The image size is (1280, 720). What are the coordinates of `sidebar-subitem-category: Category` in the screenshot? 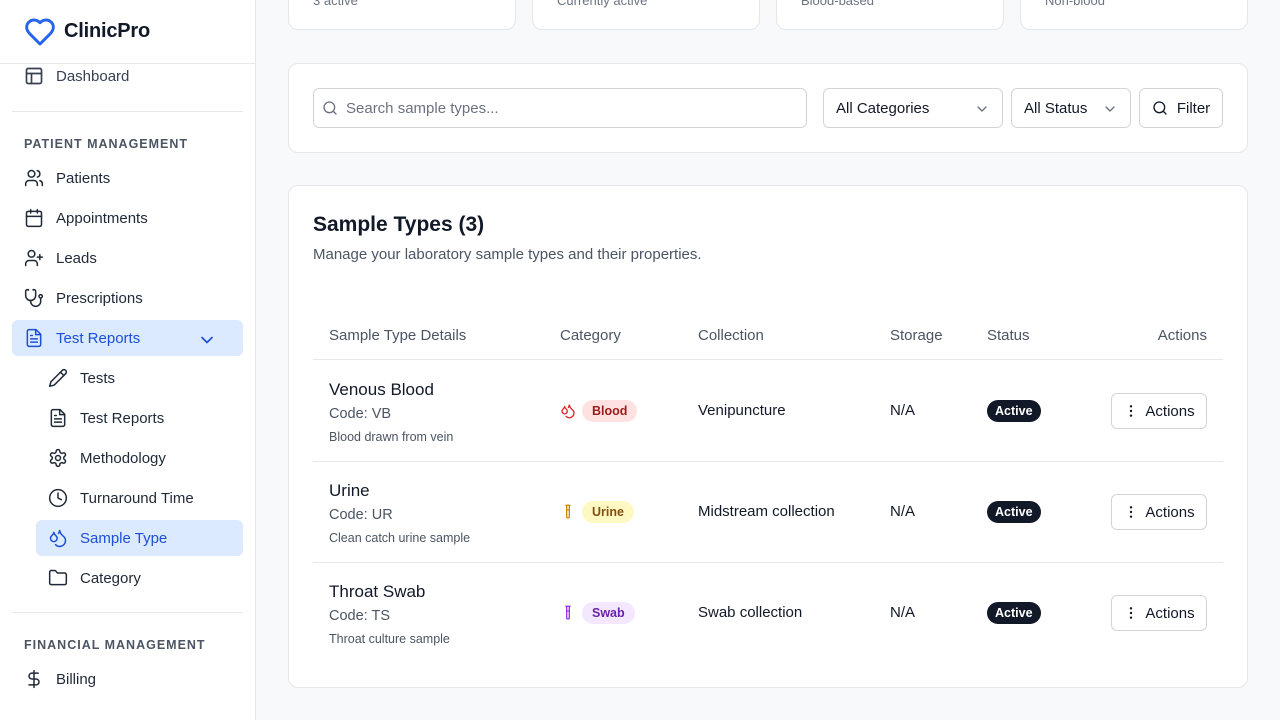 It's located at (139, 578).